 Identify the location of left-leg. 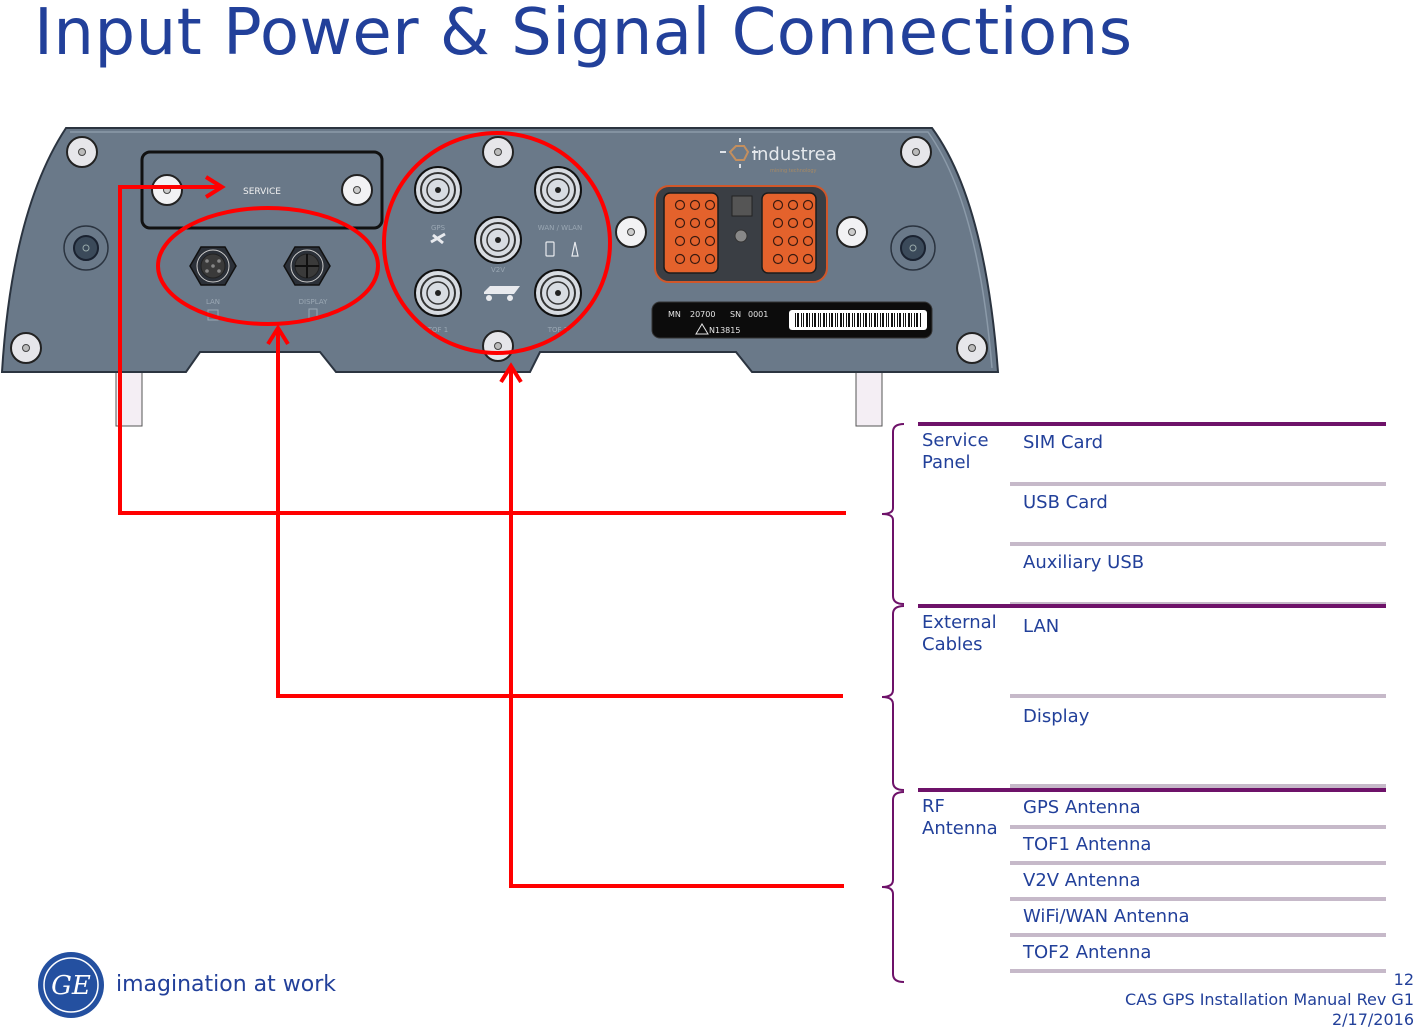
(129, 398).